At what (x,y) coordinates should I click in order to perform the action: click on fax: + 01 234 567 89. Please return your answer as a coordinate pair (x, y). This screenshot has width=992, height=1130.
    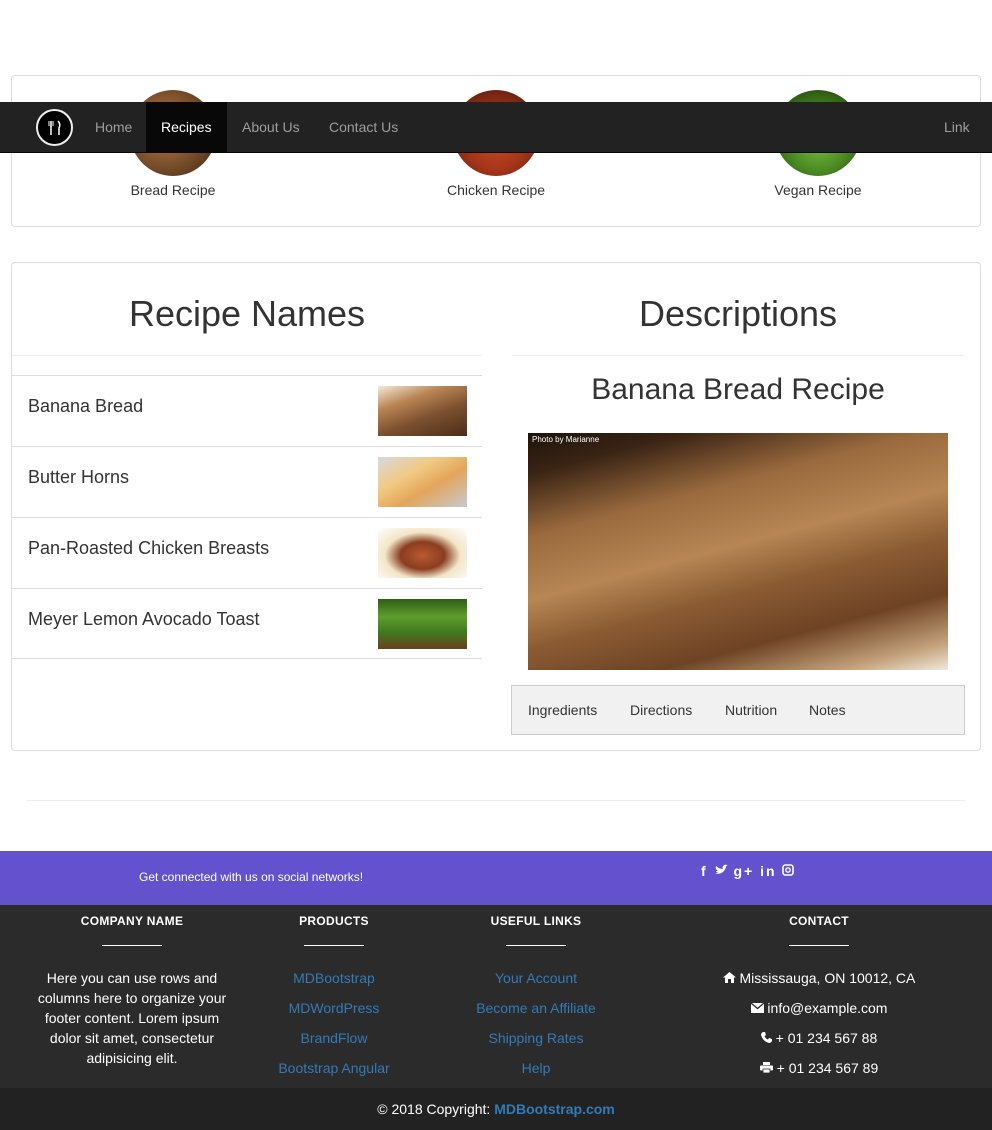
    Looking at the image, I should click on (827, 1068).